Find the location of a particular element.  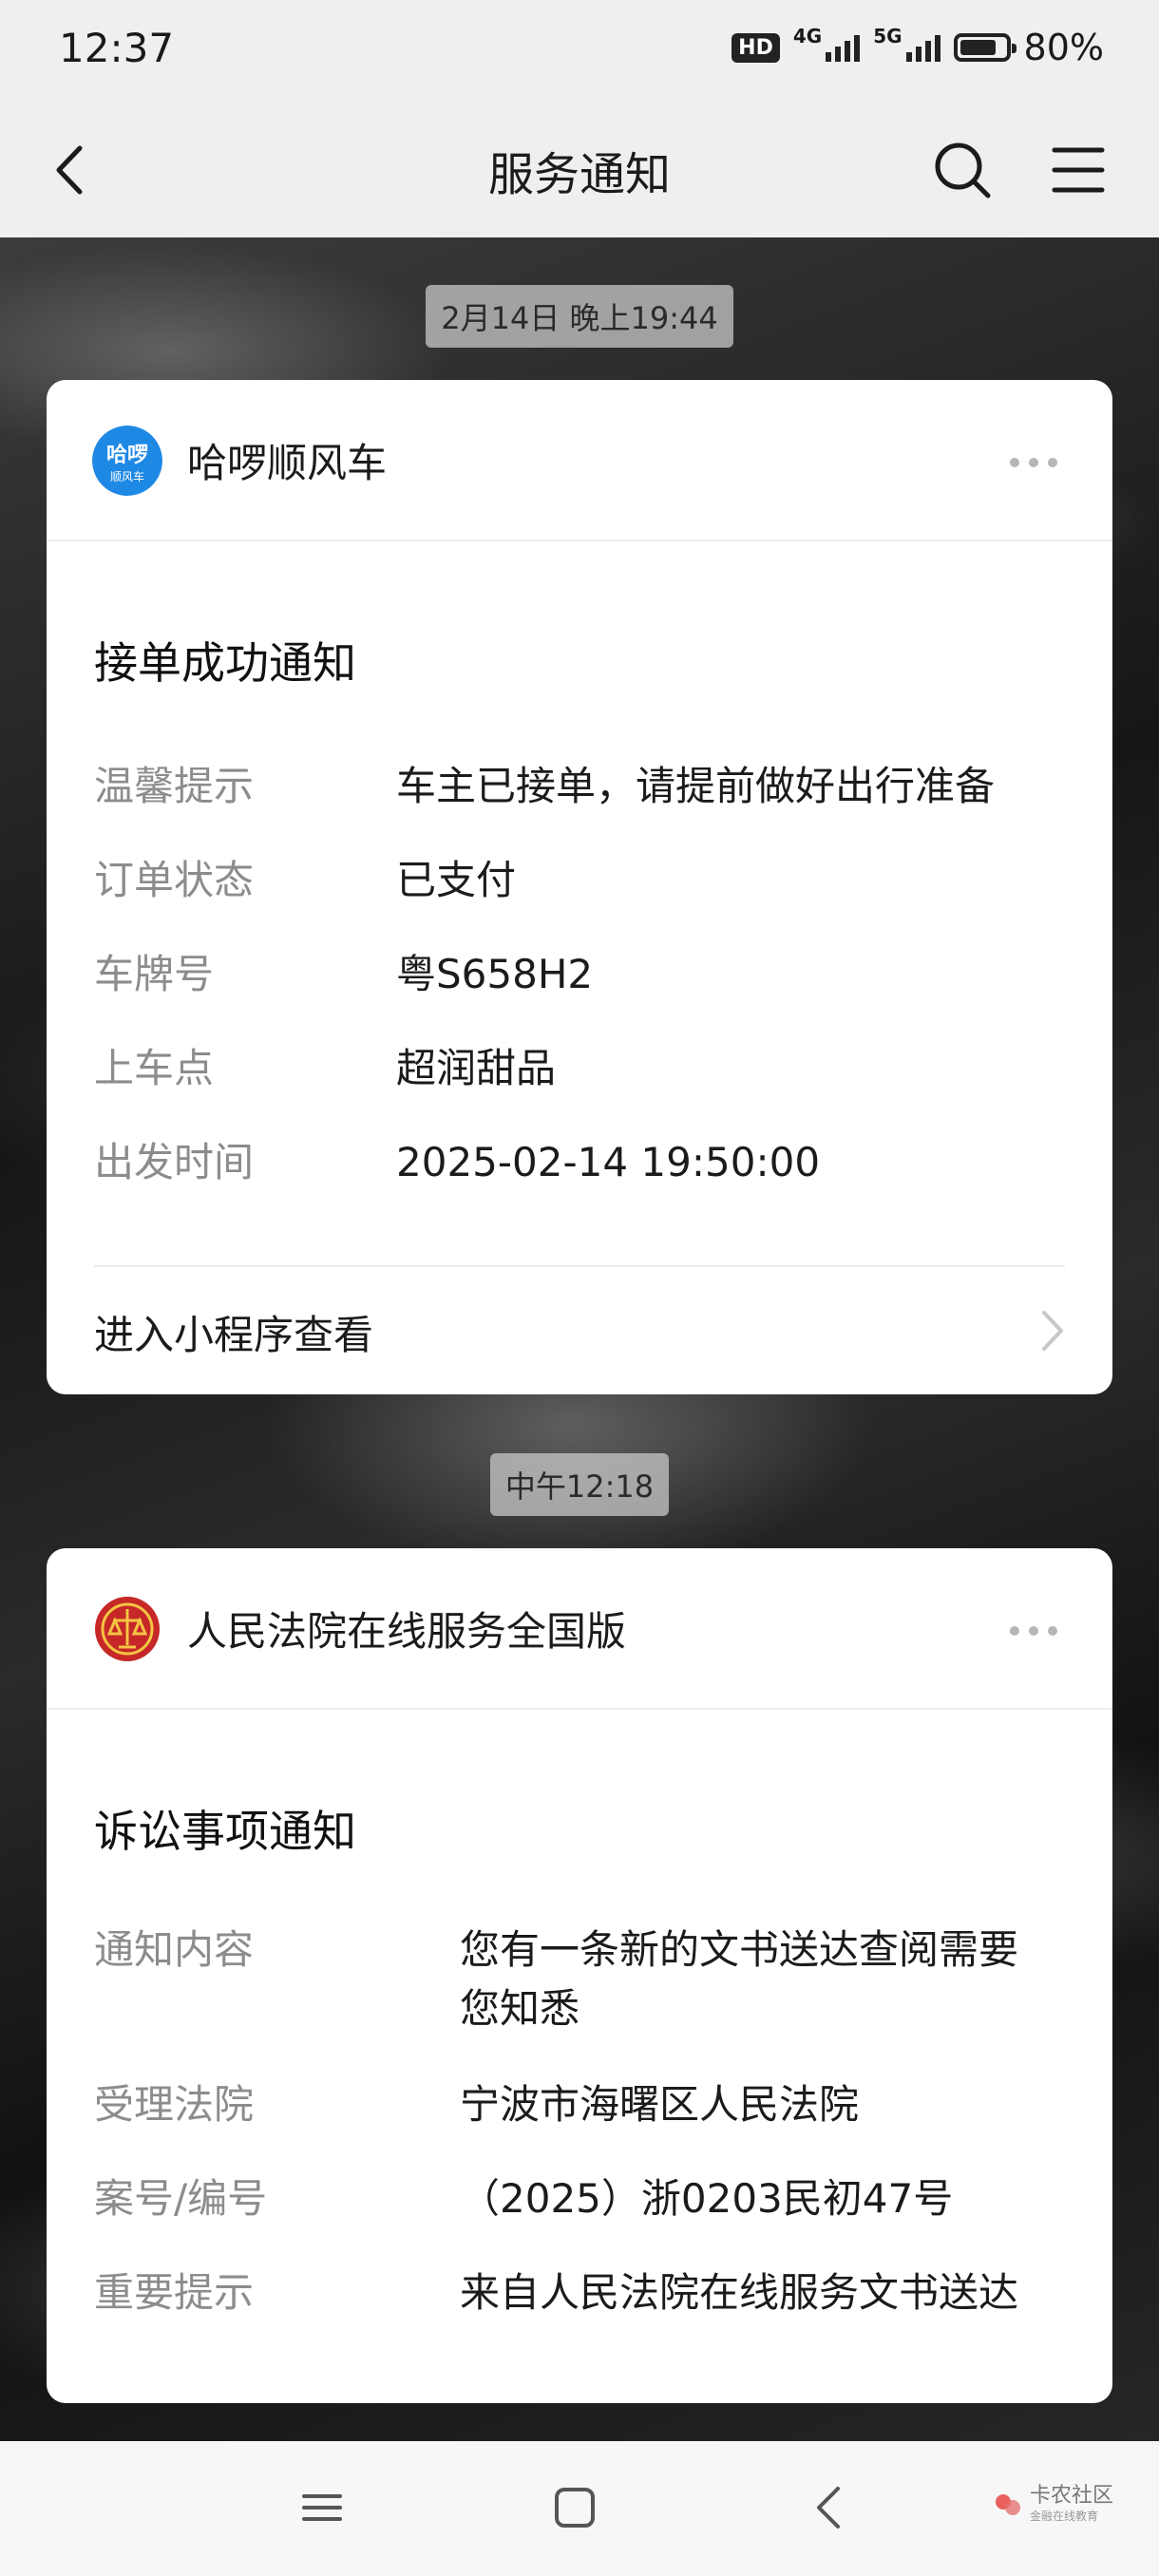

watermark: 卡农社区 金融在线教育 is located at coordinates (1052, 2504).